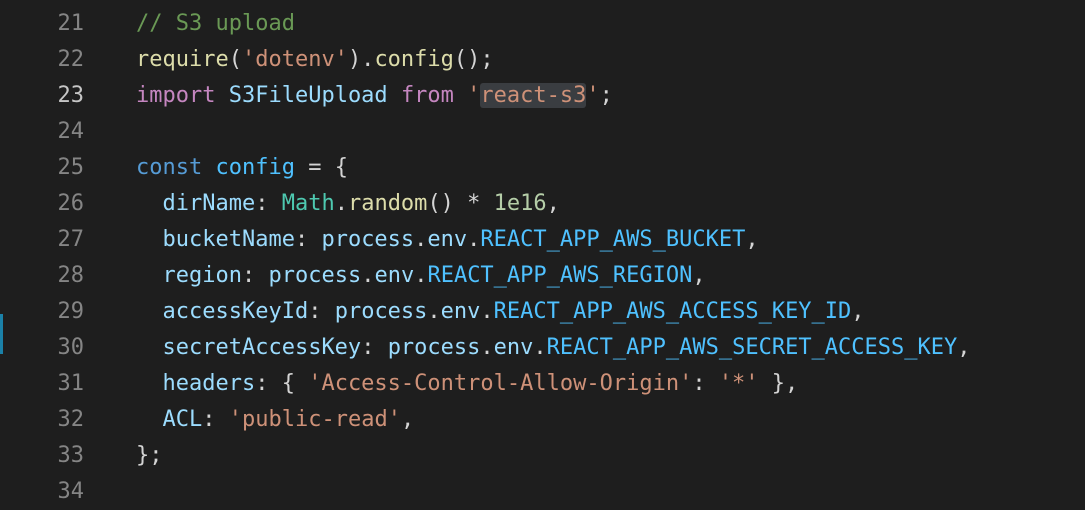  I want to click on code-token: import, so click(176, 95).